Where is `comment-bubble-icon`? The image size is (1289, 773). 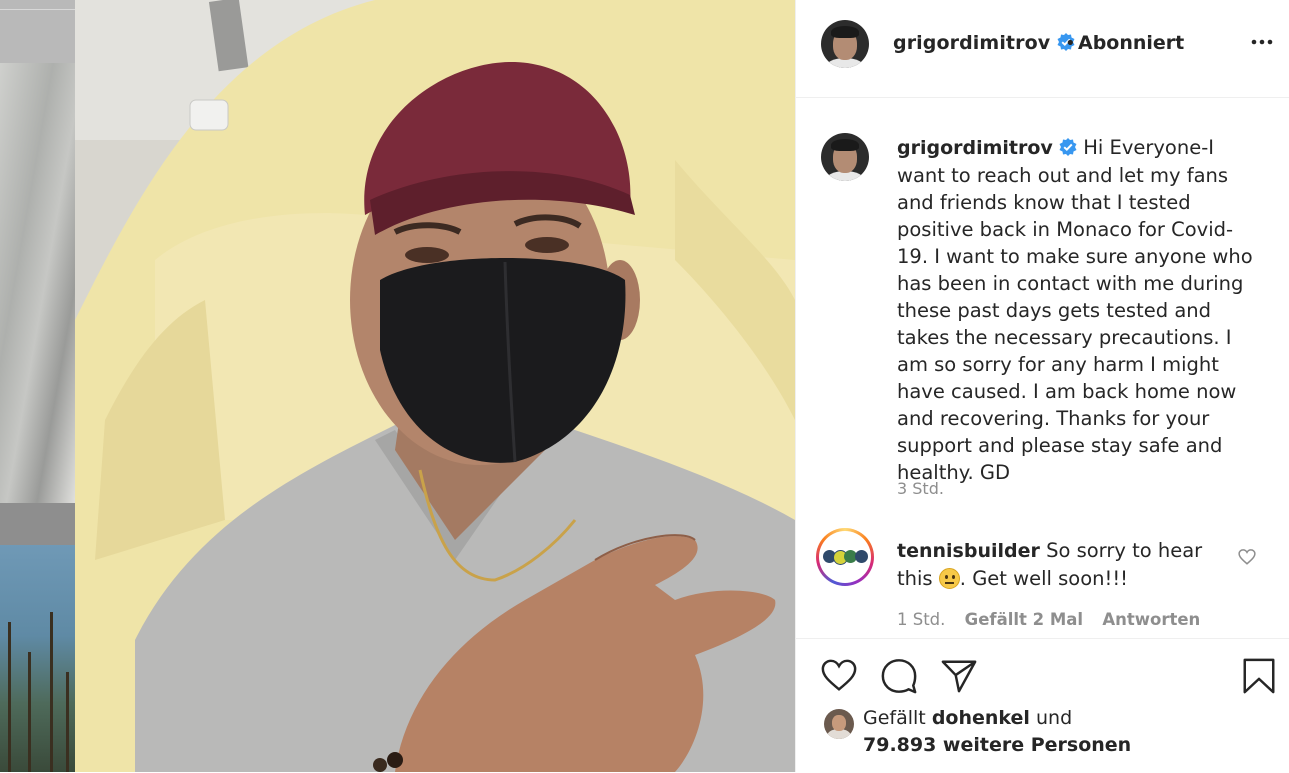
comment-bubble-icon is located at coordinates (899, 676).